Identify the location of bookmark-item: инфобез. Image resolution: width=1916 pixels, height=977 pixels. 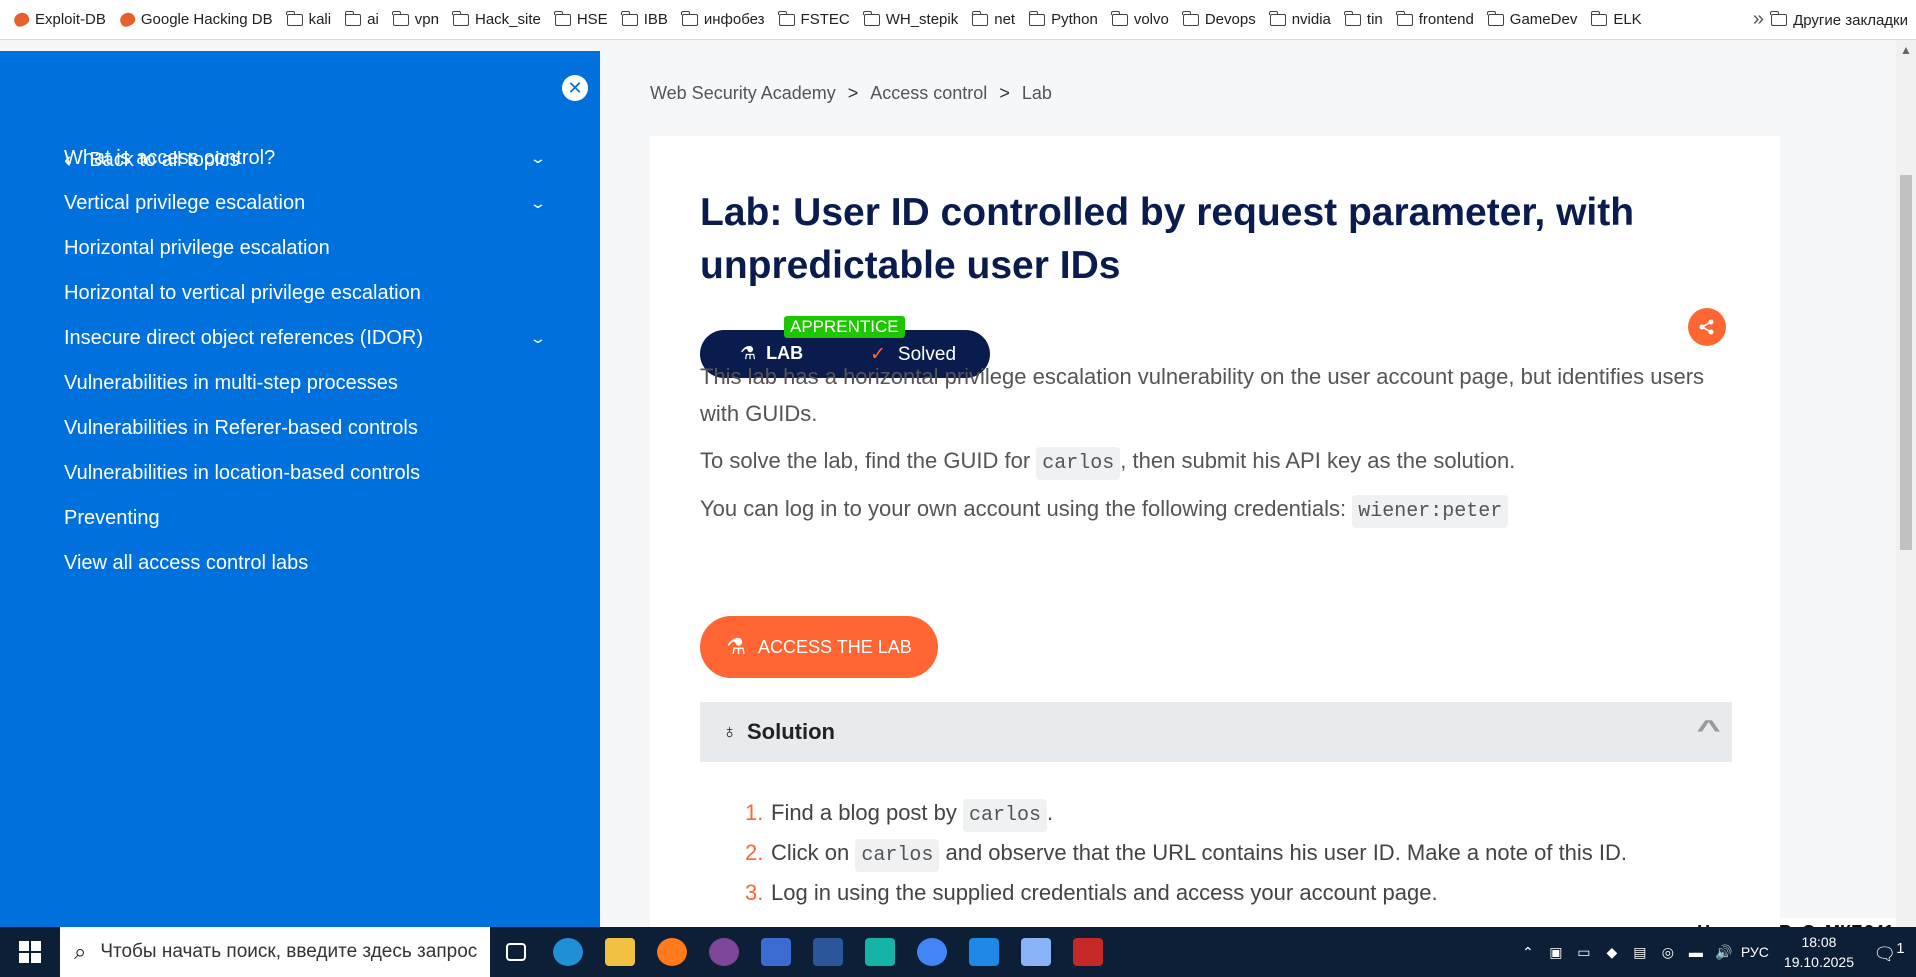
(723, 19).